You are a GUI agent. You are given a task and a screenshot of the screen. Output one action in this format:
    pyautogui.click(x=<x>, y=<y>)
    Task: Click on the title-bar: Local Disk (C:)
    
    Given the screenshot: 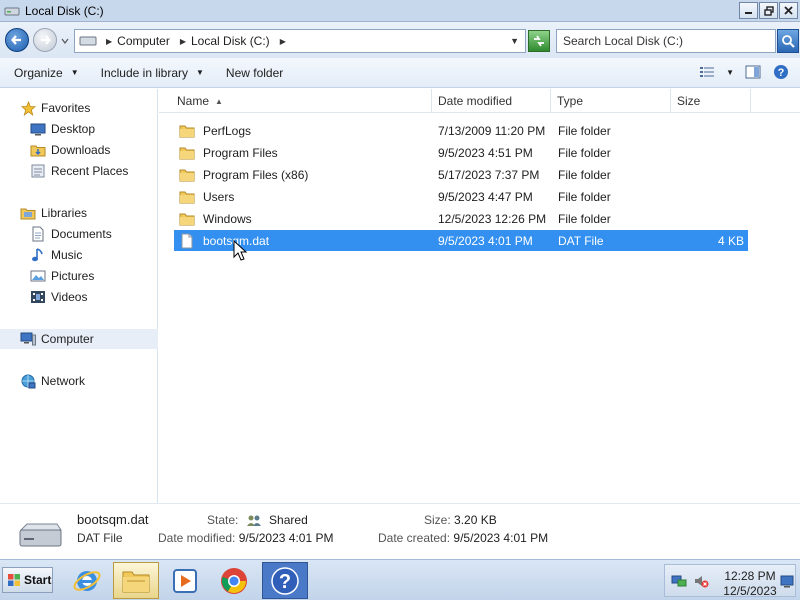 What is the action you would take?
    pyautogui.click(x=400, y=11)
    